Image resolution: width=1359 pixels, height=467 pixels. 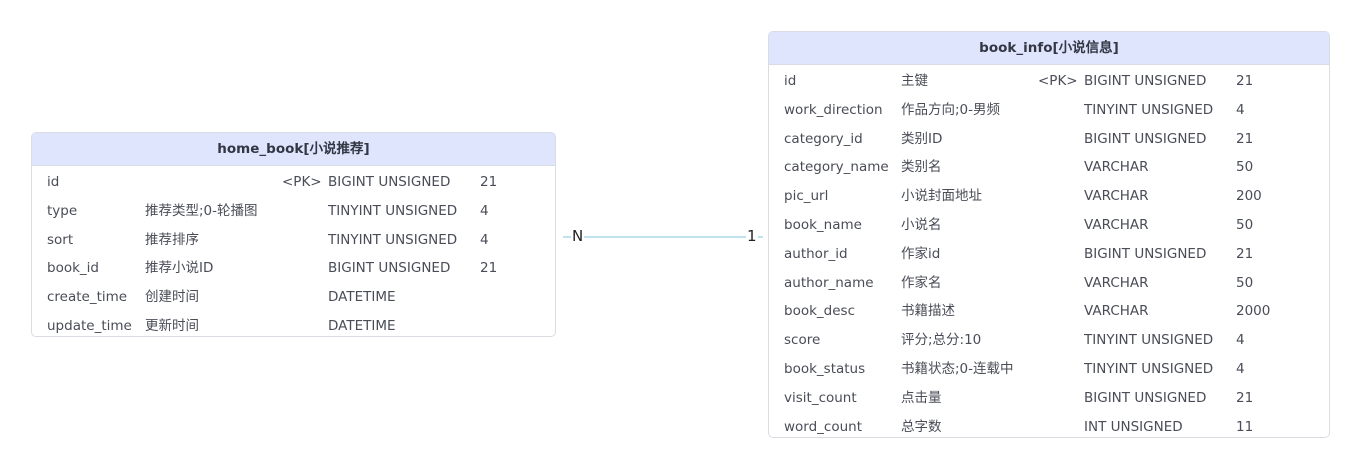 I want to click on column-comment: 类别ID, so click(x=922, y=138).